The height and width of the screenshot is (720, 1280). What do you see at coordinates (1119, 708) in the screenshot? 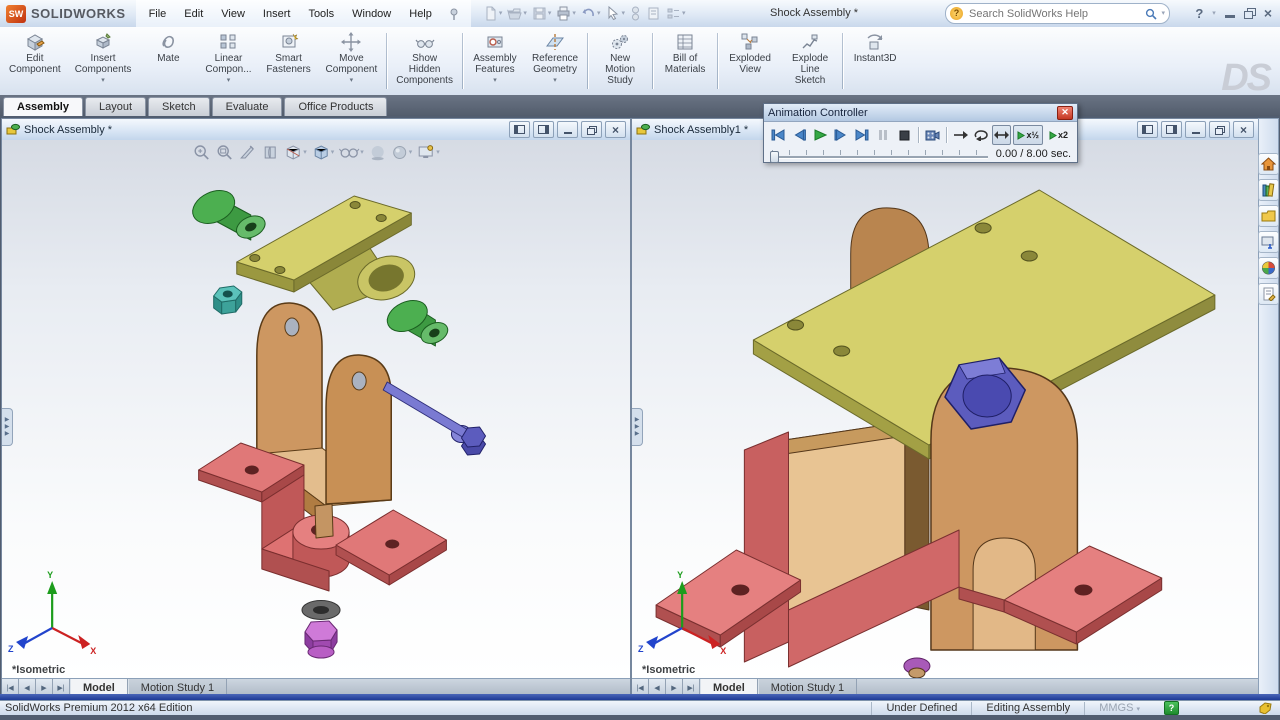
I see `units-selector: MMGS ▾` at bounding box center [1119, 708].